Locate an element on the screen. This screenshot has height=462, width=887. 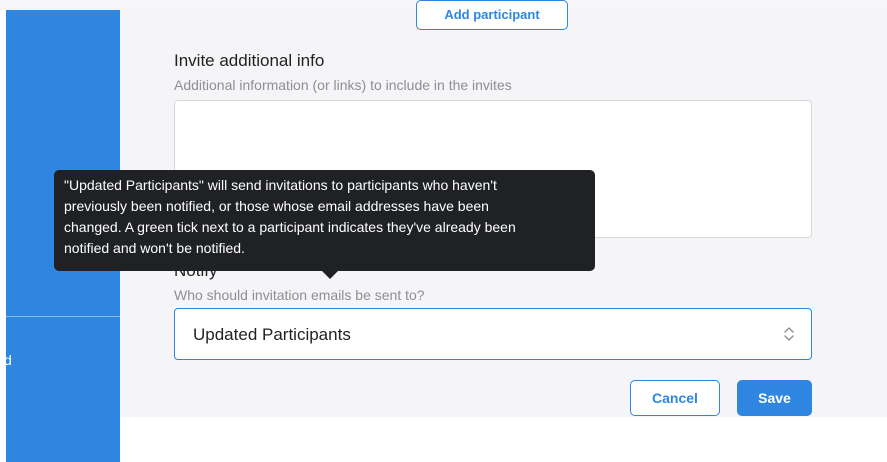
notify-select: Updated Participants is located at coordinates (493, 334).